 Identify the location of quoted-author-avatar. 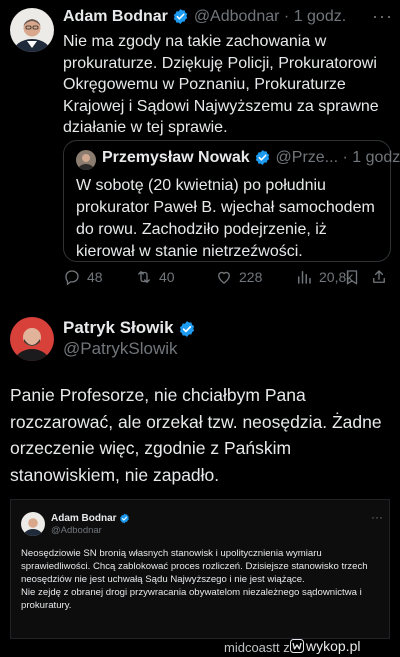
(86, 160).